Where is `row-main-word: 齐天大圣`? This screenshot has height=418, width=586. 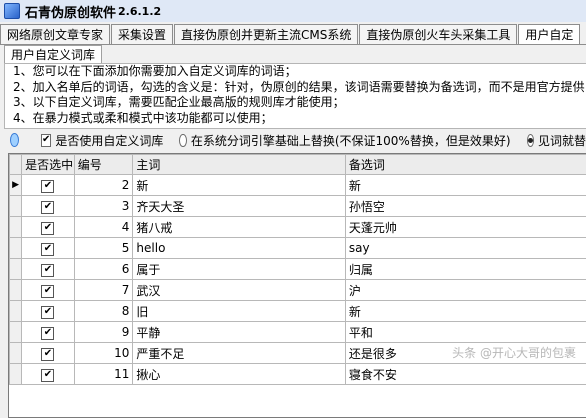 row-main-word: 齐天大圣 is located at coordinates (239, 206).